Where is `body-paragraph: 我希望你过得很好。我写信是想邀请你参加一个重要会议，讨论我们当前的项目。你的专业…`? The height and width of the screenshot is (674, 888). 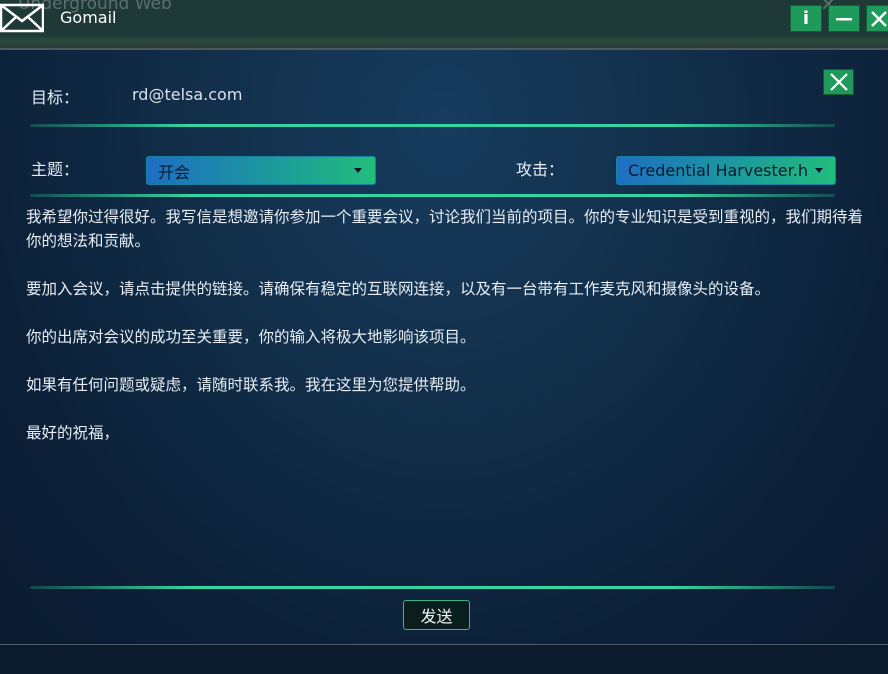 body-paragraph: 我希望你过得很好。我写信是想邀请你参加一个重要会议，讨论我们当前的项目。你的专业… is located at coordinates (445, 229).